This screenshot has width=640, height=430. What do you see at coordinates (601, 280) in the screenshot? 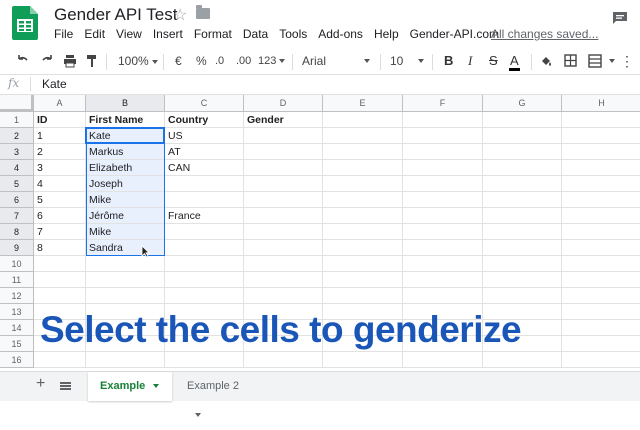
I see `cell-h11` at bounding box center [601, 280].